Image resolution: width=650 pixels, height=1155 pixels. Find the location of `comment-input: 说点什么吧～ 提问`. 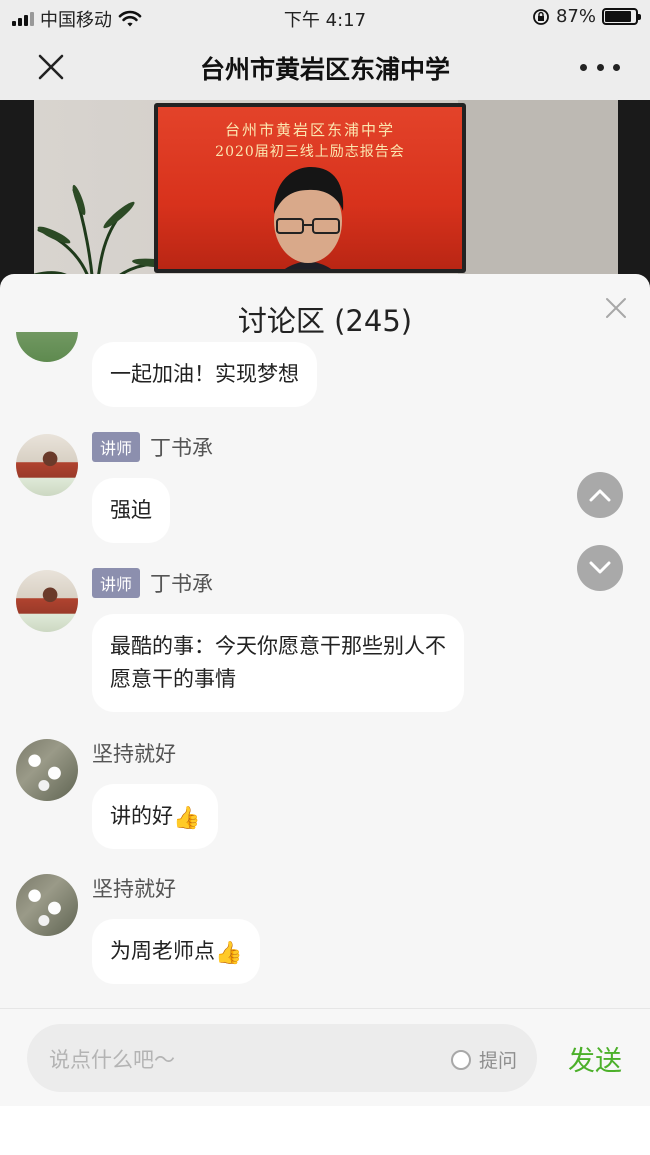

comment-input: 说点什么吧～ 提问 is located at coordinates (282, 1058).